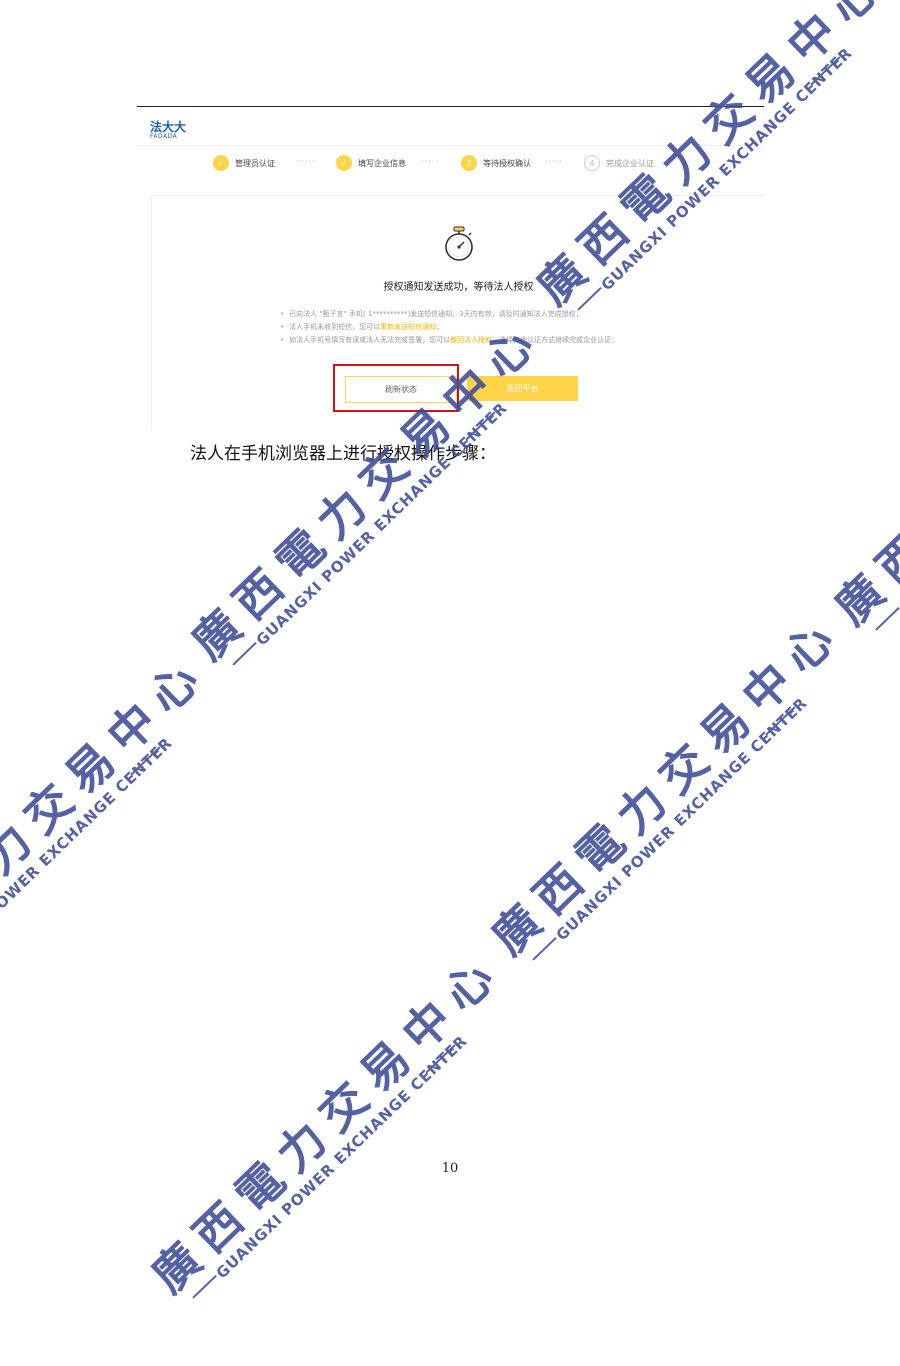 The image size is (900, 1366). I want to click on step-company-info: ✓ 填写企业信息, so click(371, 163).